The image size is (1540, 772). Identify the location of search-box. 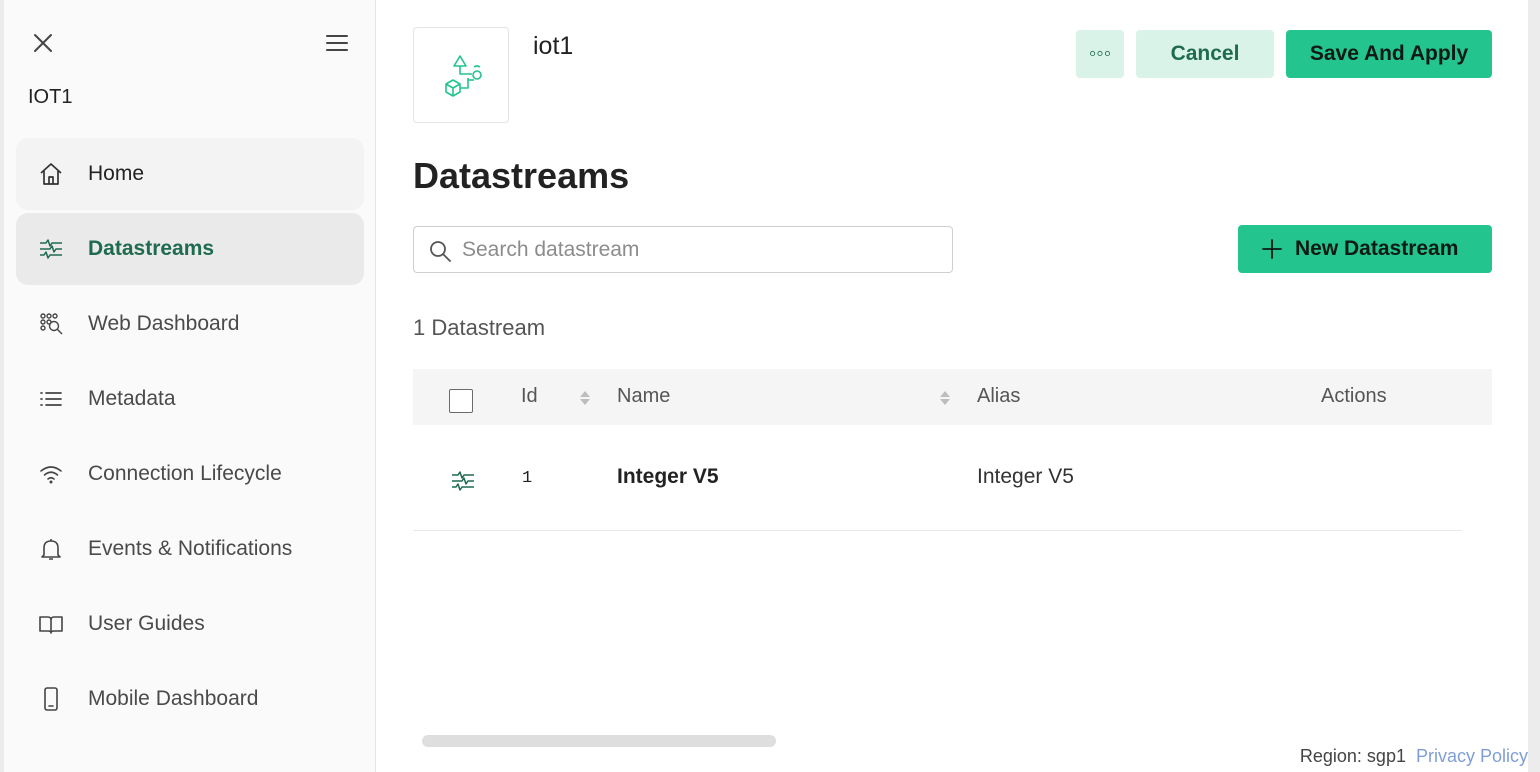
(683, 249).